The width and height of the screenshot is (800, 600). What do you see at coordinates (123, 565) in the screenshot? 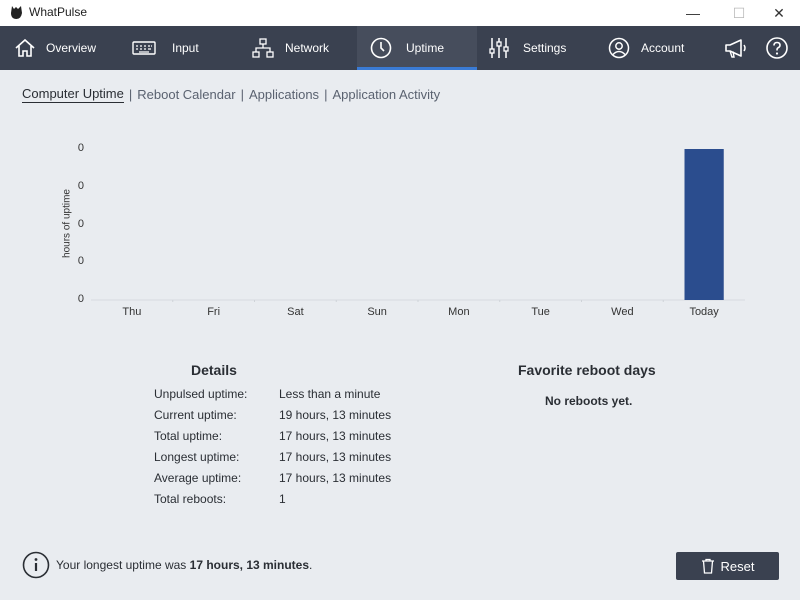
I see `longest-uptime-prefix: Your longest uptime was` at bounding box center [123, 565].